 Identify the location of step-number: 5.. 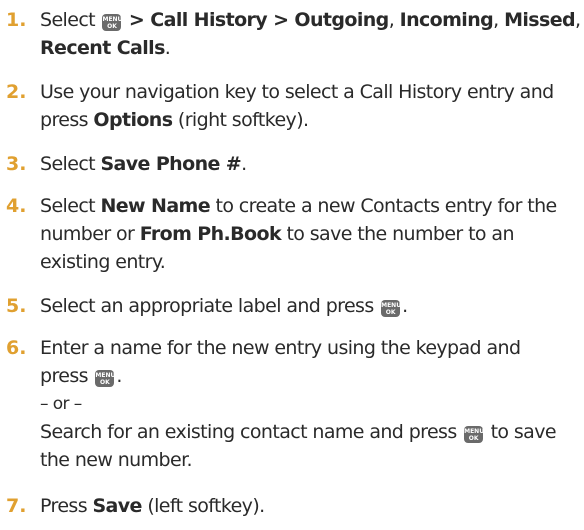
(16, 306).